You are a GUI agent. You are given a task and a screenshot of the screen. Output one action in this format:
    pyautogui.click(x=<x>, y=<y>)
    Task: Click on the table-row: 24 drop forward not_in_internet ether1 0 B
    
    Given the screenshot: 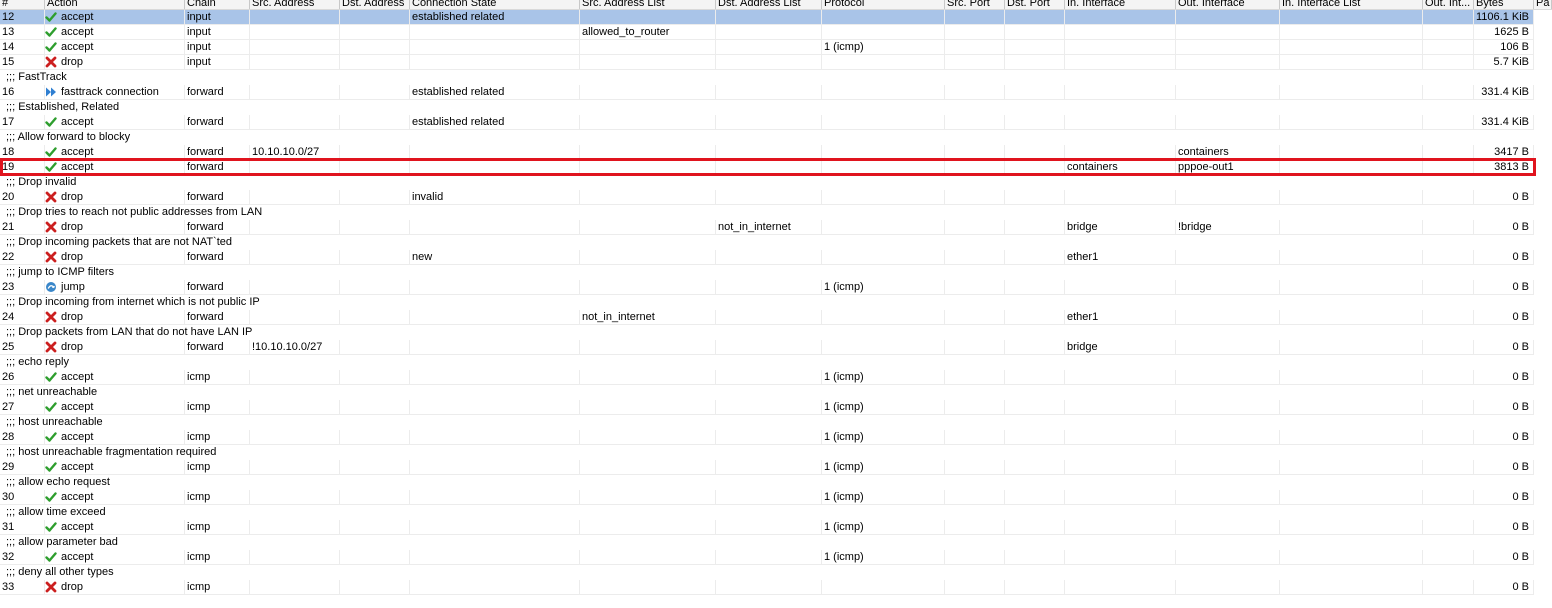 What is the action you would take?
    pyautogui.click(x=776, y=317)
    